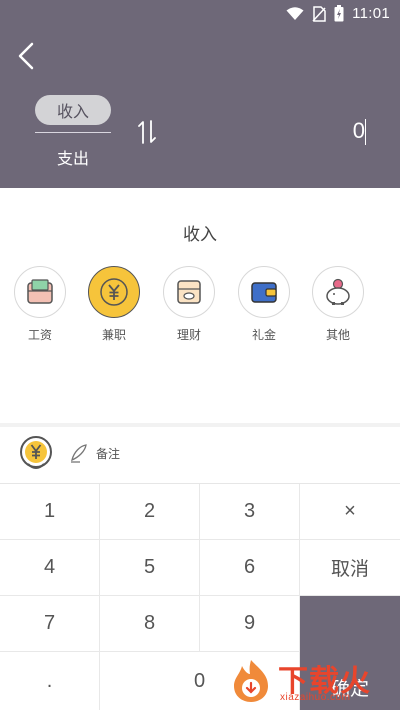 The width and height of the screenshot is (400, 710). What do you see at coordinates (50, 568) in the screenshot?
I see `key-4: 4` at bounding box center [50, 568].